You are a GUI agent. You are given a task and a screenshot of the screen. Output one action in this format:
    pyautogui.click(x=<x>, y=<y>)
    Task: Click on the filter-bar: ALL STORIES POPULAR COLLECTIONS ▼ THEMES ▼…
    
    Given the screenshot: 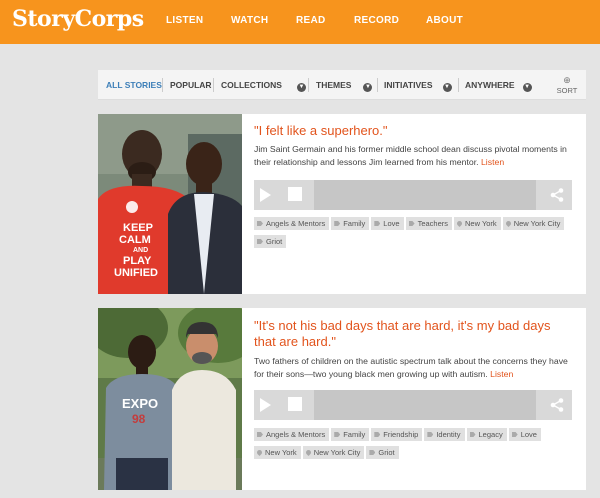 What is the action you would take?
    pyautogui.click(x=342, y=85)
    